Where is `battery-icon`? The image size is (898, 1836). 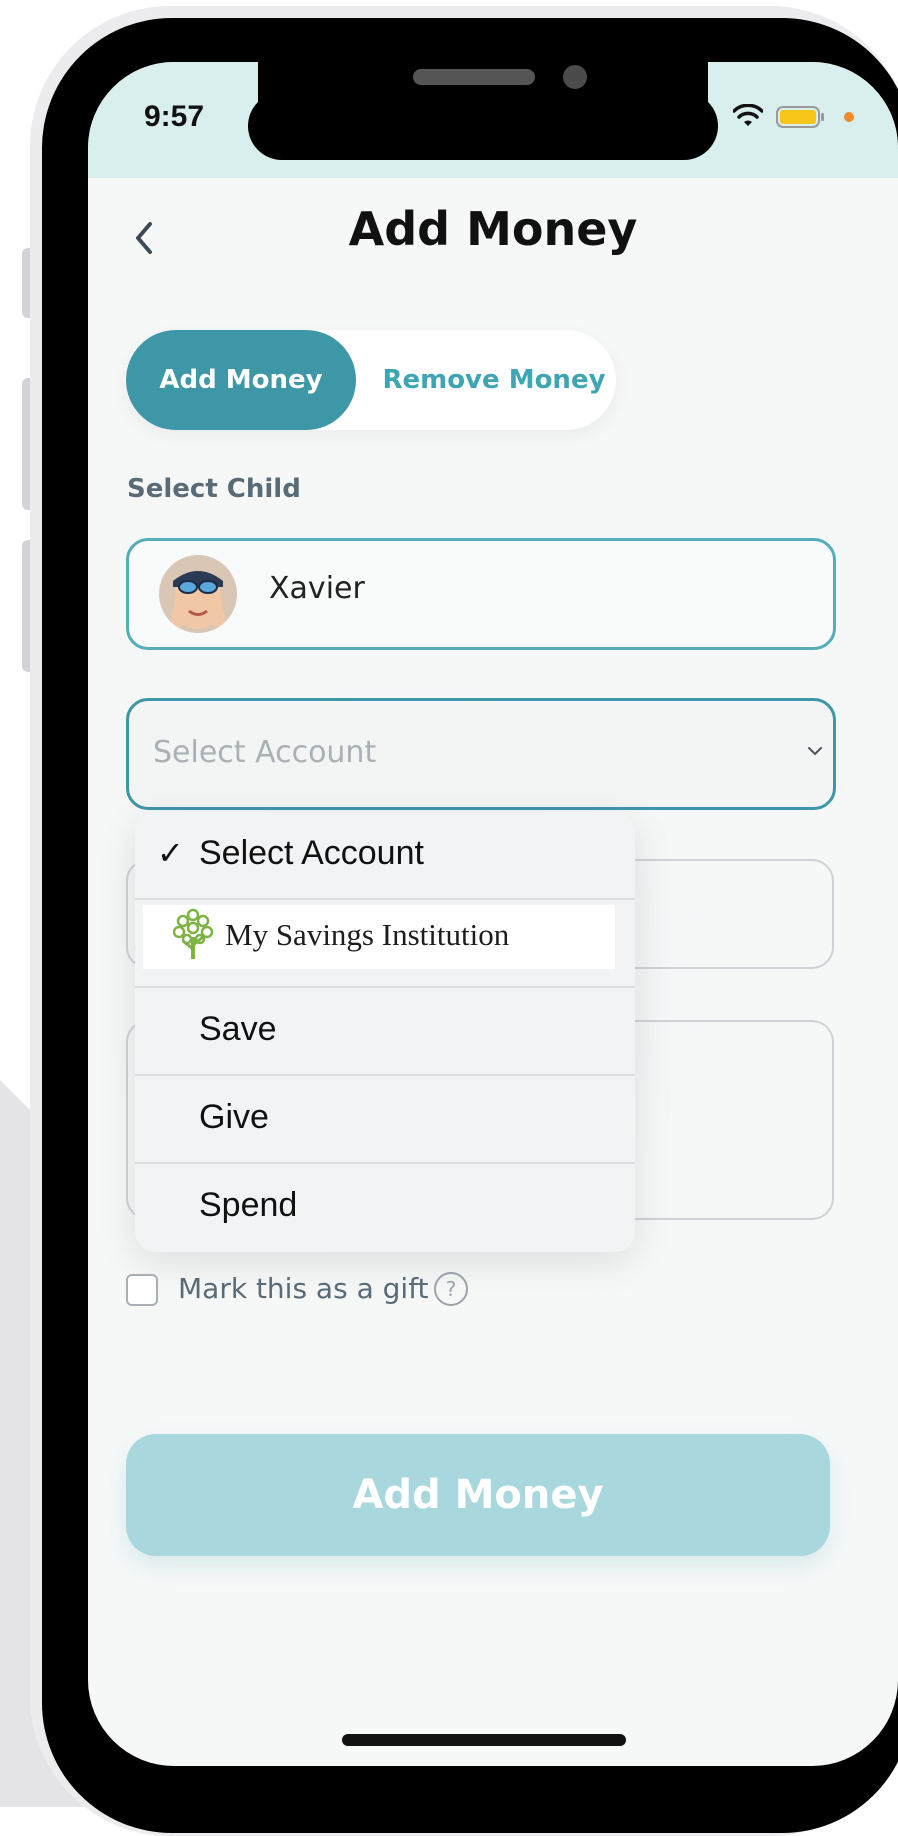 battery-icon is located at coordinates (800, 117).